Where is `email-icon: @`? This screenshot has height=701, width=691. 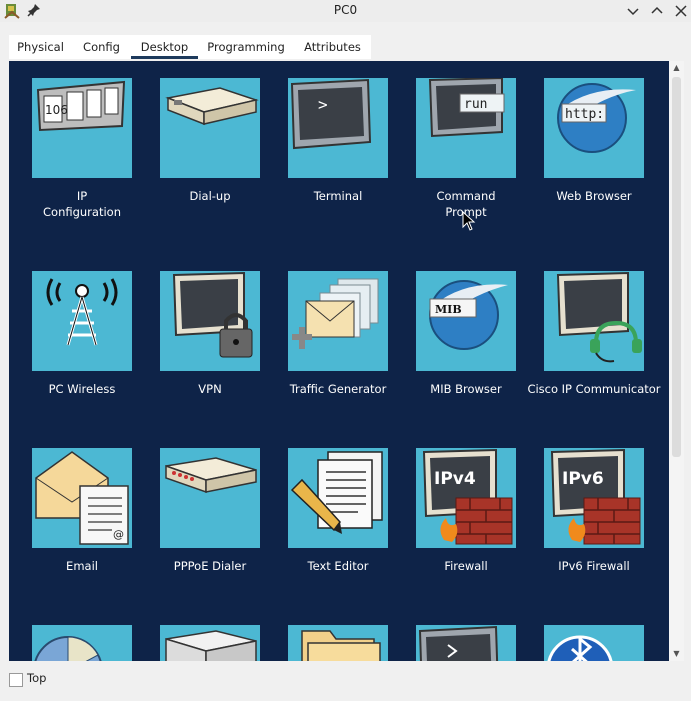 email-icon: @ is located at coordinates (82, 498).